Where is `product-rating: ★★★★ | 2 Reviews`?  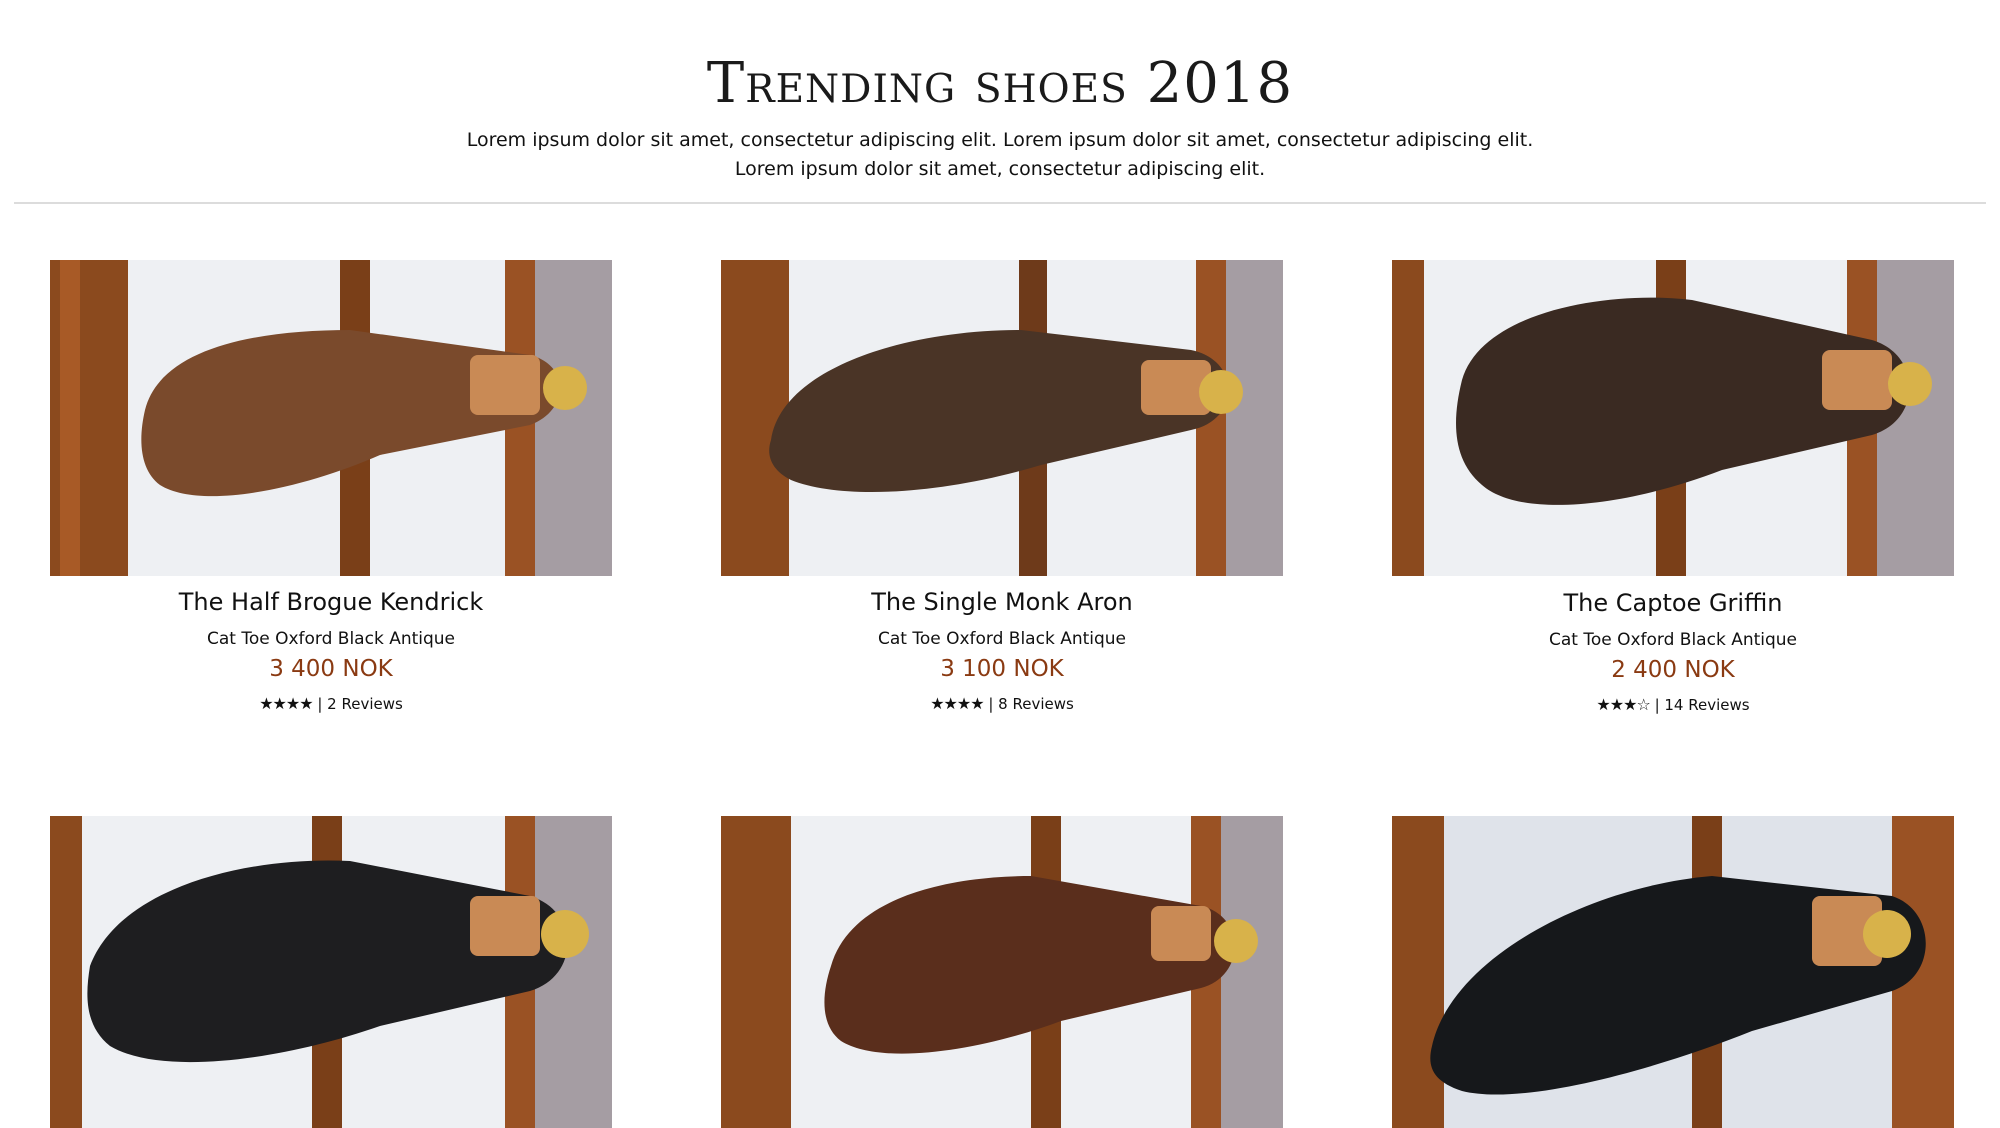 product-rating: ★★★★ | 2 Reviews is located at coordinates (331, 703).